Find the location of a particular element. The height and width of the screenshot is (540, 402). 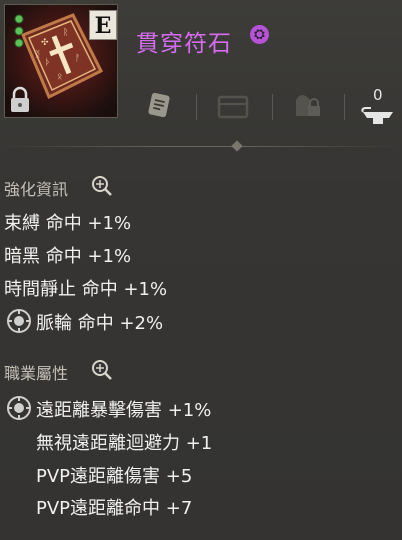

svg-text: ᚦ is located at coordinates (47, 62).